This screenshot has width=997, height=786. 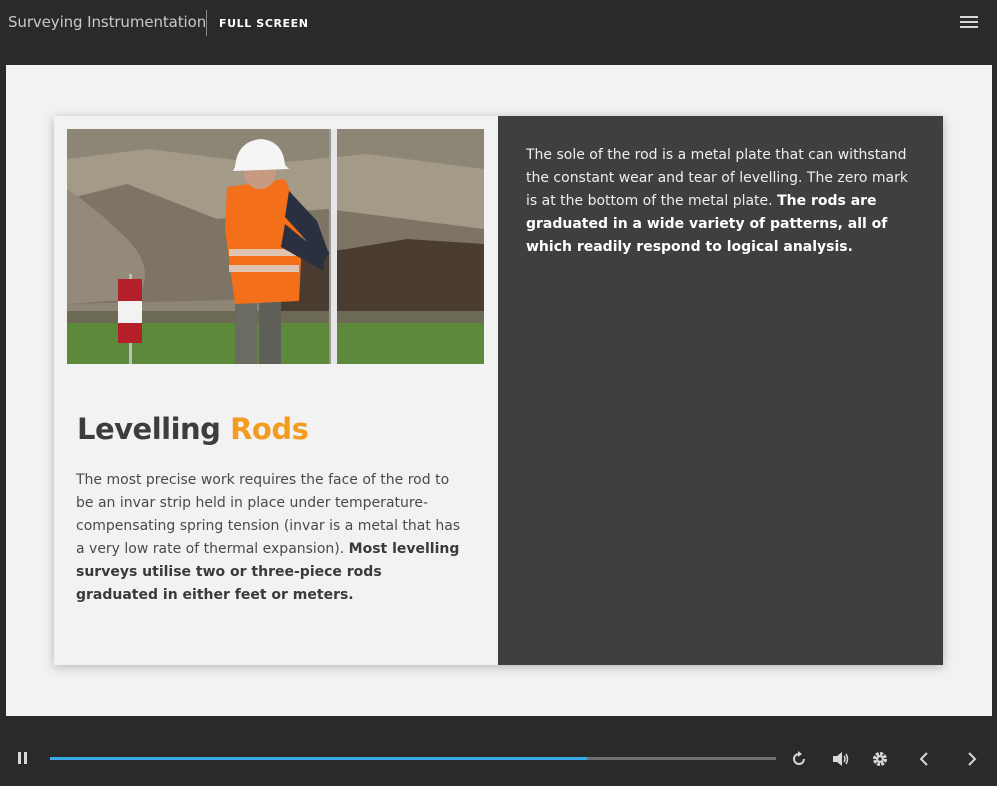 What do you see at coordinates (23, 758) in the screenshot?
I see `pause-icon` at bounding box center [23, 758].